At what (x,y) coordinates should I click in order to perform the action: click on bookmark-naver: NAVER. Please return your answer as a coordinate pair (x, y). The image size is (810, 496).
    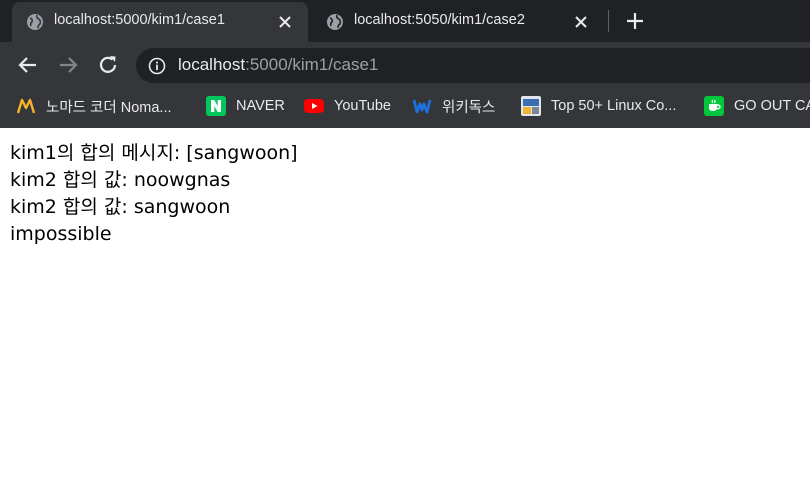
    Looking at the image, I should click on (245, 106).